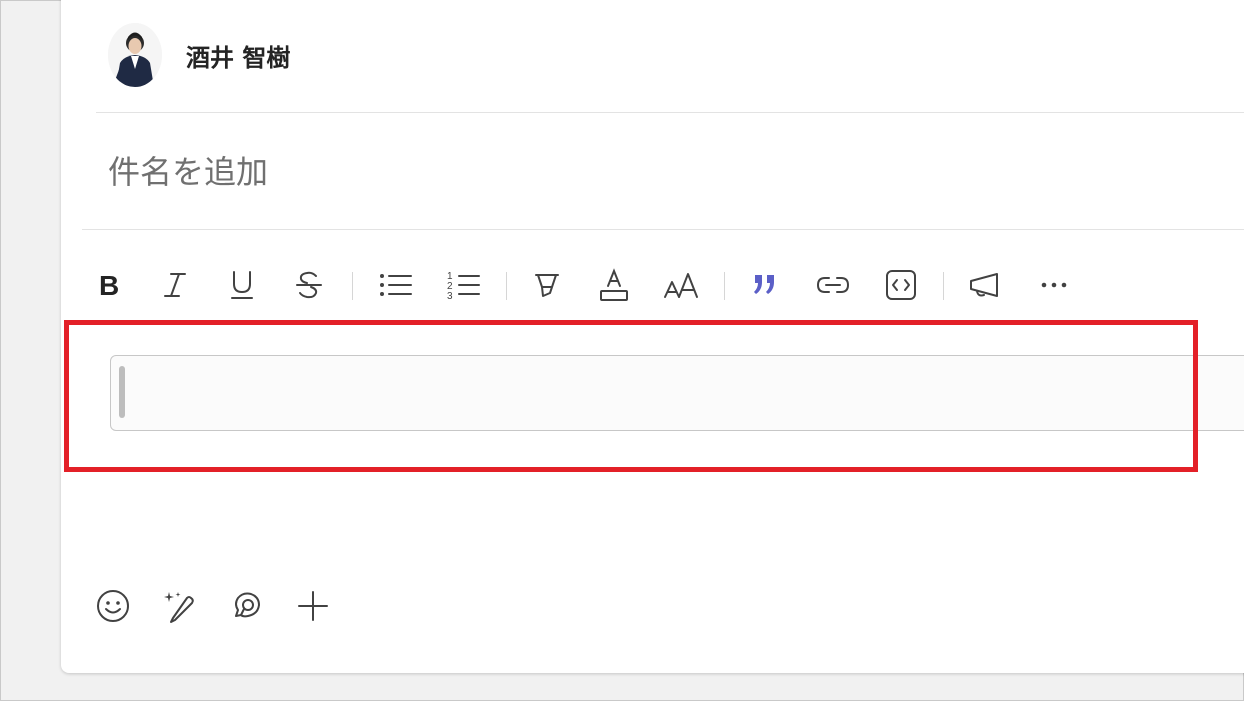  I want to click on numbered-list-icon: 123, so click(463, 285).